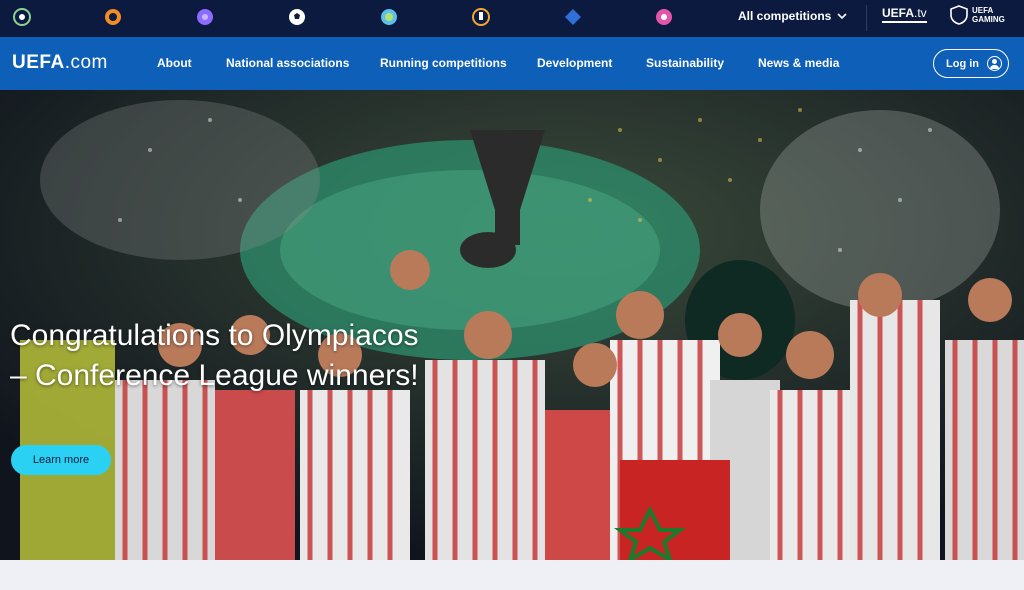  I want to click on top-bar: All competitions UEFA.tv UEFA GAMING, so click(512, 18).